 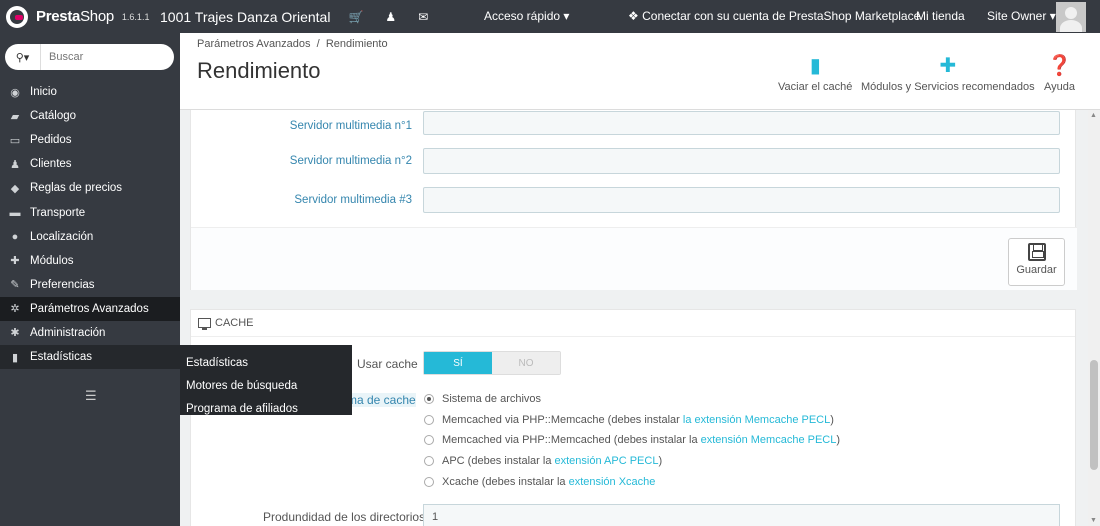 I want to click on media-server-1-row: Servidor multimedia n°1, so click(x=634, y=126).